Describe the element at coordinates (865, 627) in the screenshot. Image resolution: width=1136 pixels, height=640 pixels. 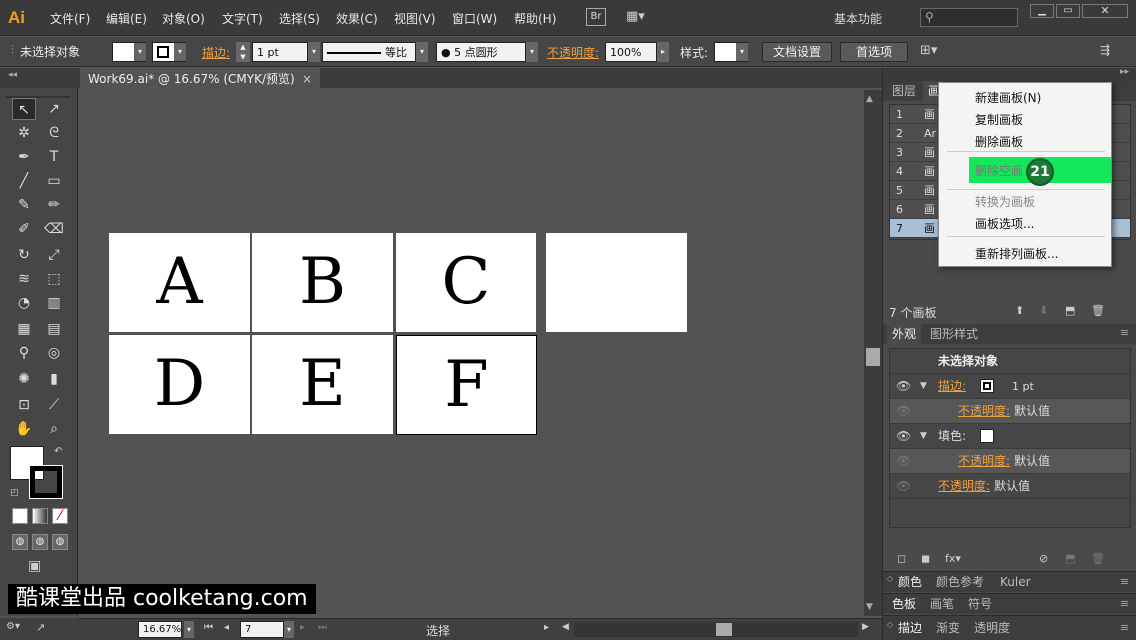
I see `scroll-right-icon: ▶` at that location.